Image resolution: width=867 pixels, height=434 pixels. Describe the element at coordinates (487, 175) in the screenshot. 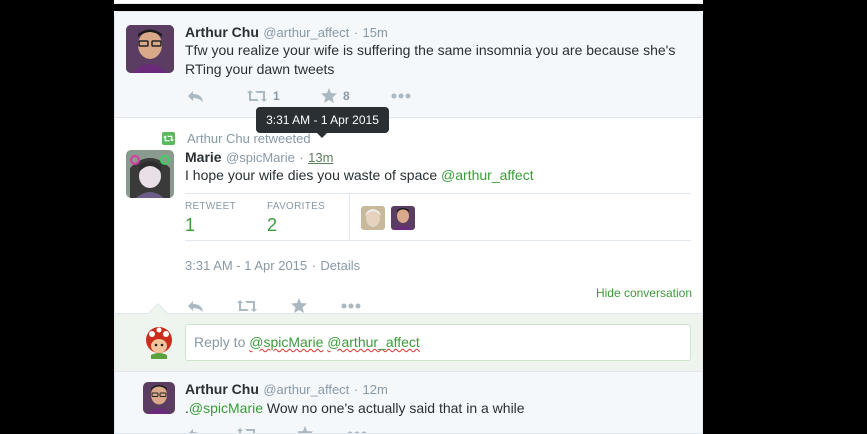

I see `mention-link: @arthur_affect` at that location.